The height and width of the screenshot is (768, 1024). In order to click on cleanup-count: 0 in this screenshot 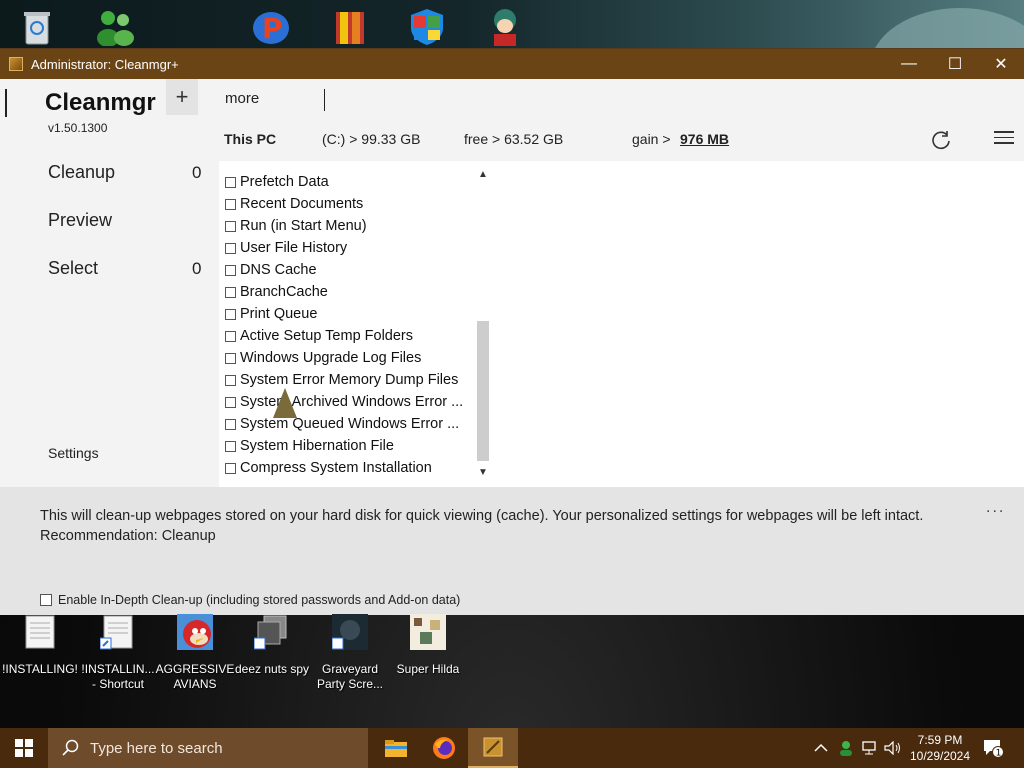, I will do `click(197, 172)`.